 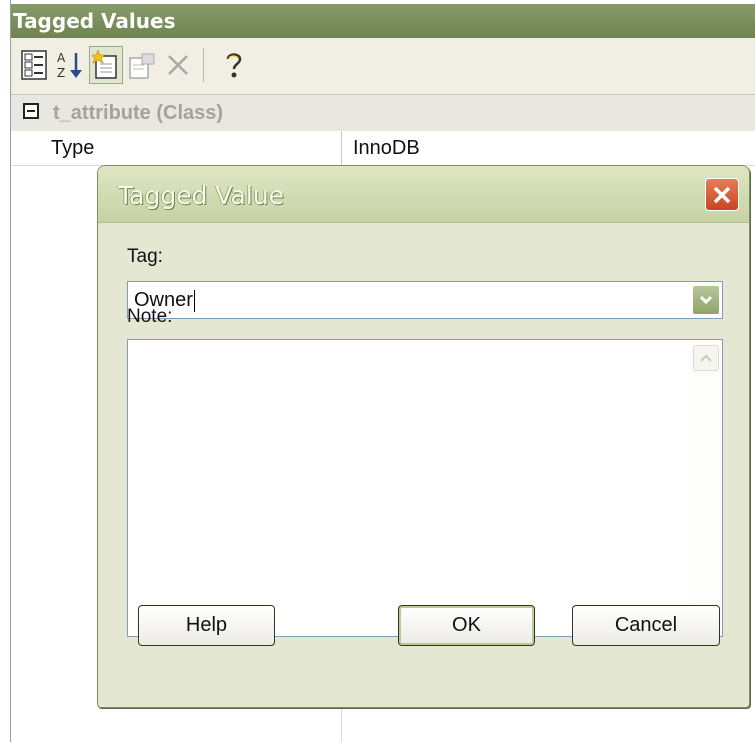 I want to click on close-button, so click(x=722, y=194).